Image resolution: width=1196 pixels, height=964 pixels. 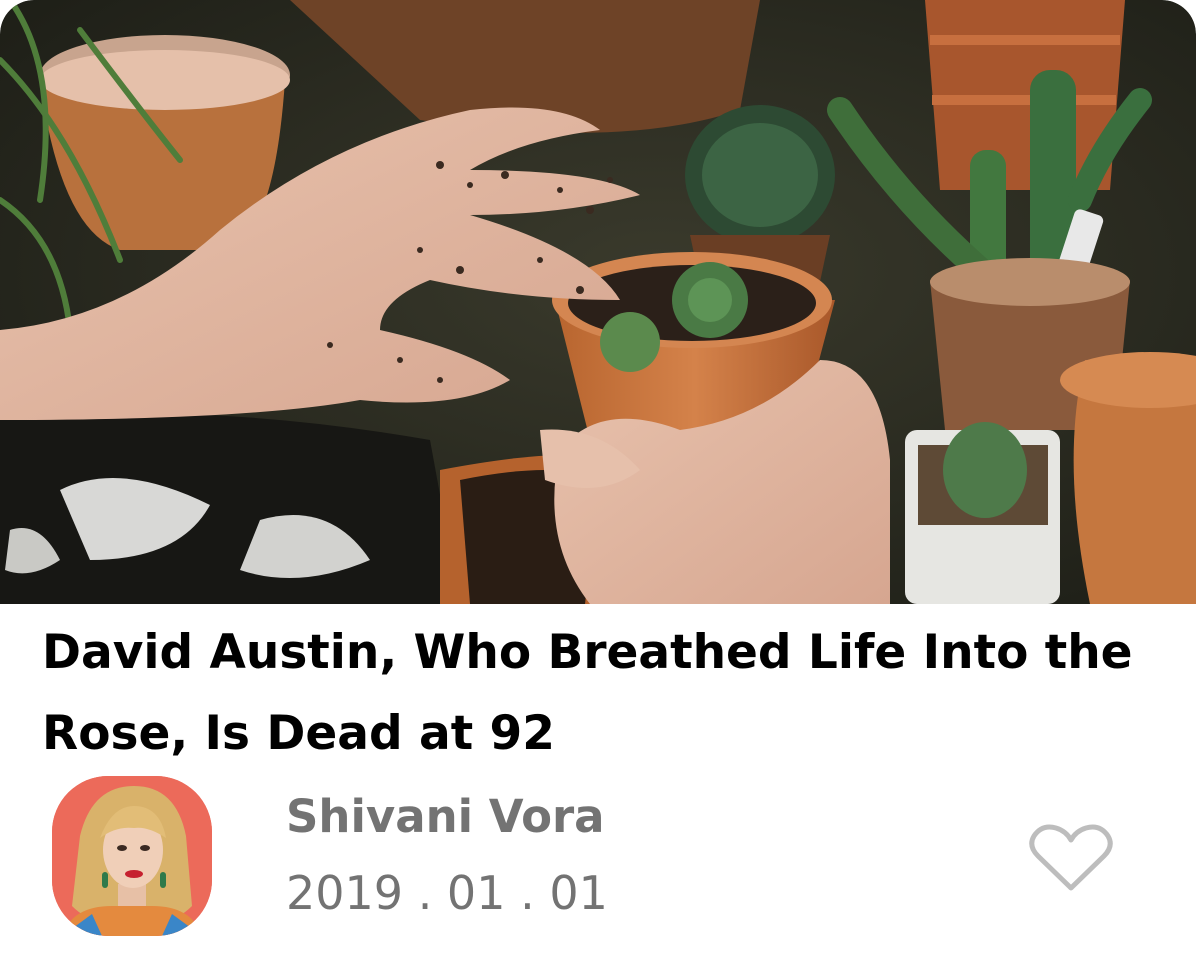 What do you see at coordinates (447, 893) in the screenshot?
I see `publish-date: 2019 . 01 . 01` at bounding box center [447, 893].